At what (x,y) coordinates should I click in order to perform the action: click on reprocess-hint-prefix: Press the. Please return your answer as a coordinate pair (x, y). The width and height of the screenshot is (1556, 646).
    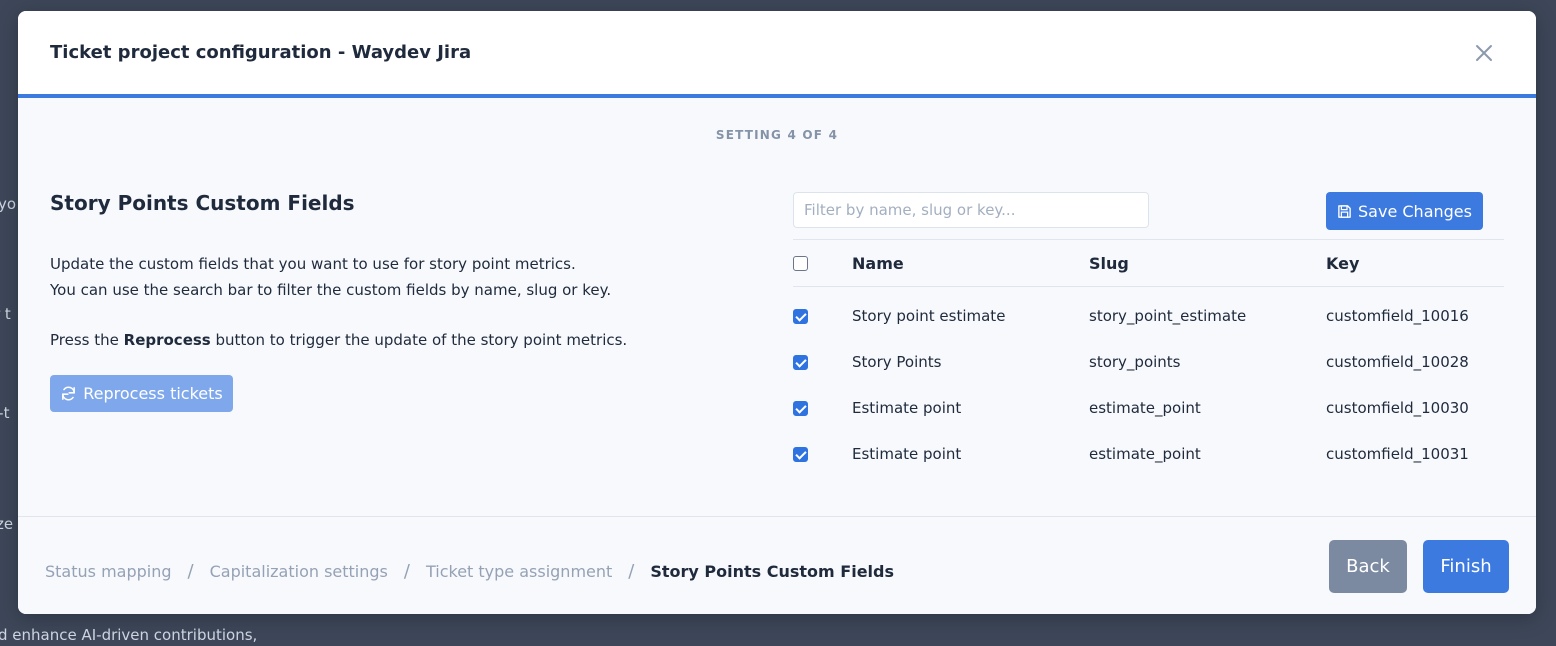
    Looking at the image, I should click on (87, 340).